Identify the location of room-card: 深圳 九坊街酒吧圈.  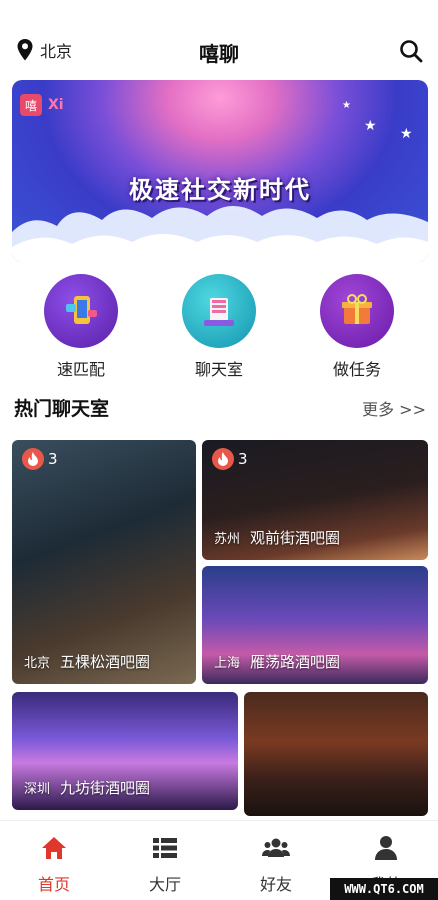
(125, 751).